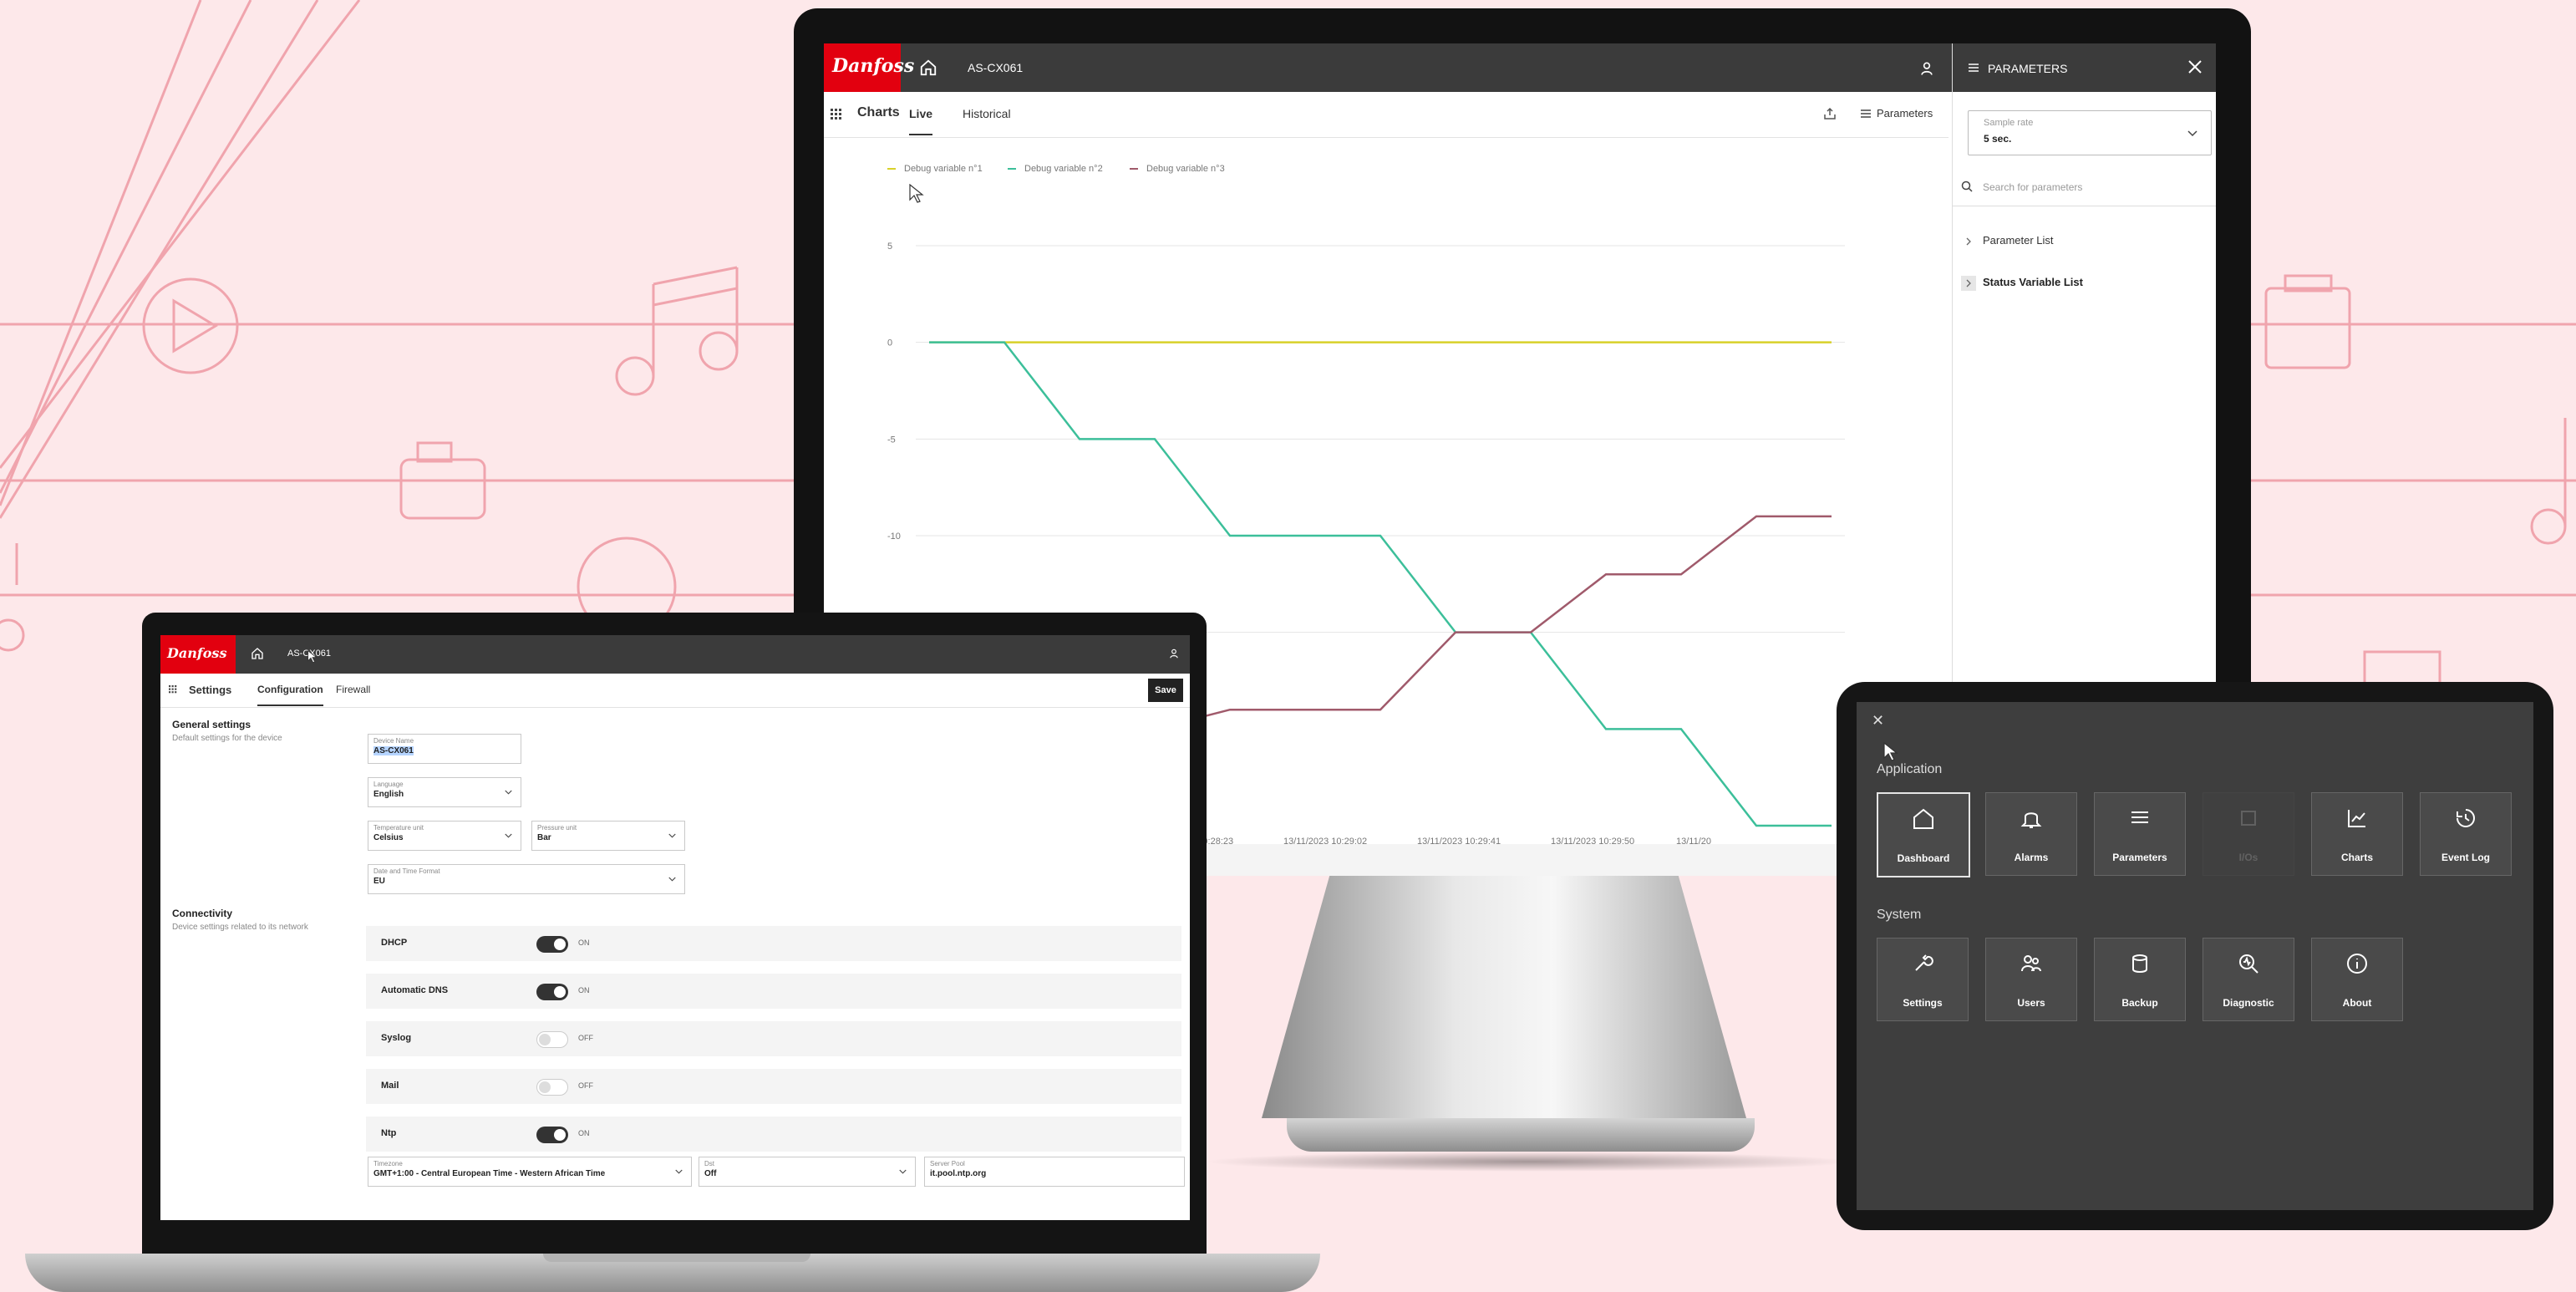  What do you see at coordinates (773, 1086) in the screenshot?
I see `toggle-row: Mail OFF` at bounding box center [773, 1086].